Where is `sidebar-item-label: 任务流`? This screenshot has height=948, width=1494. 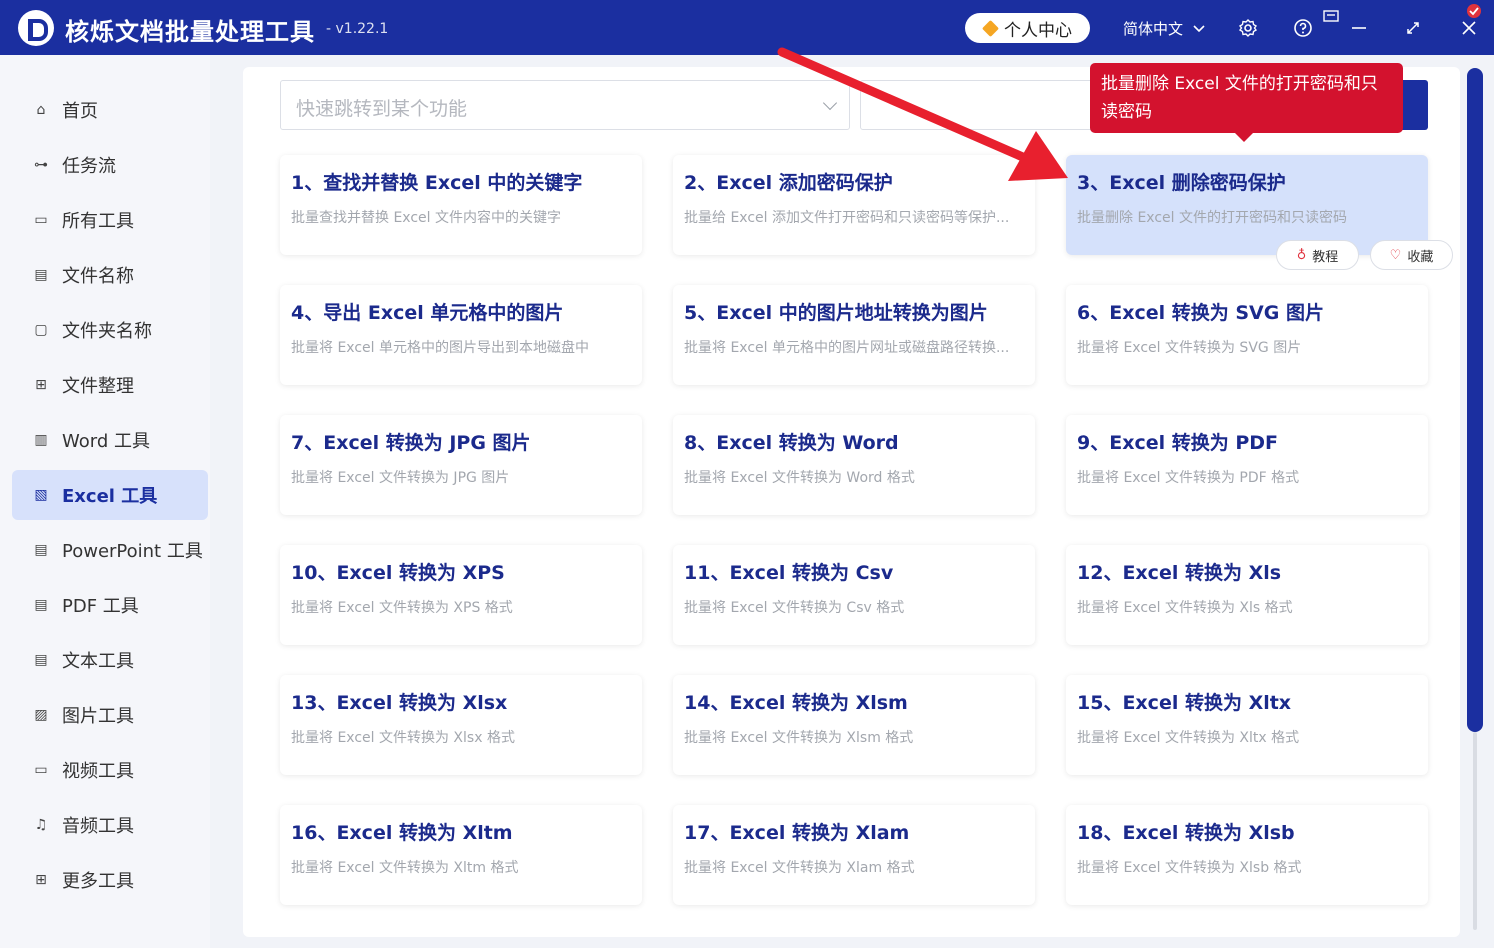
sidebar-item-label: 任务流 is located at coordinates (89, 166).